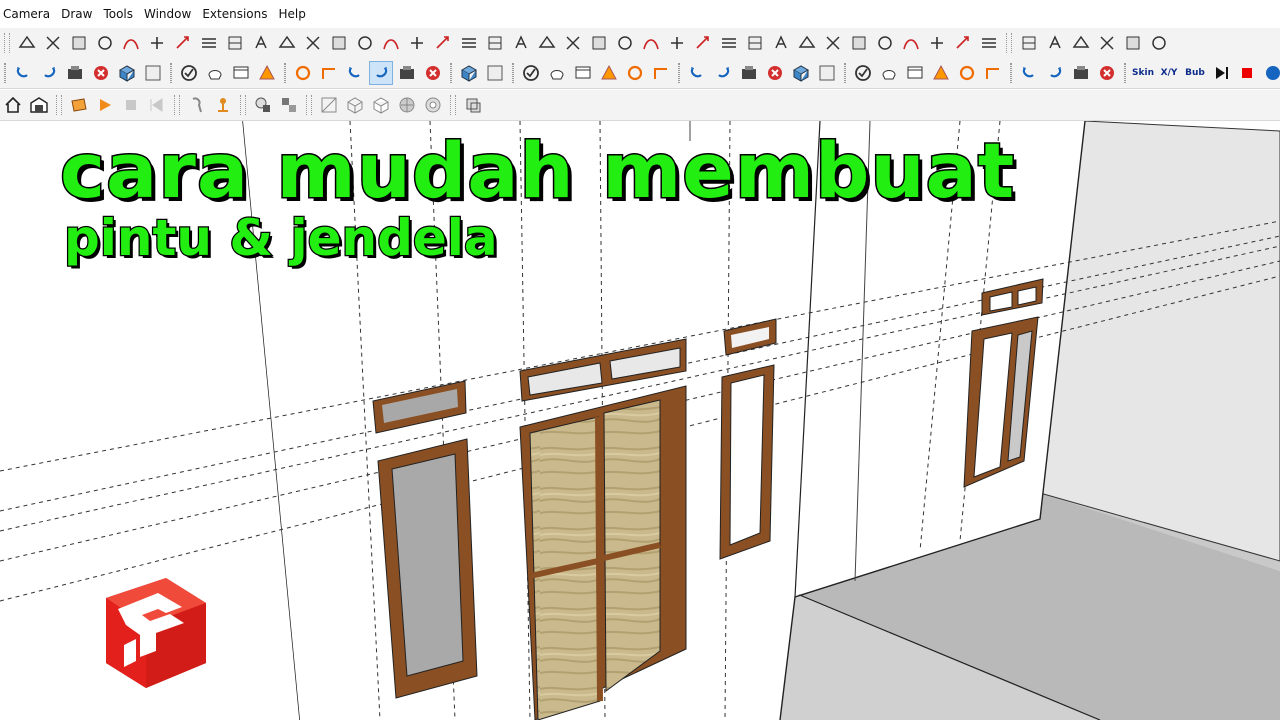 This screenshot has height=720, width=1280. What do you see at coordinates (1195, 73) in the screenshot?
I see `bub-tool: Bub` at bounding box center [1195, 73].